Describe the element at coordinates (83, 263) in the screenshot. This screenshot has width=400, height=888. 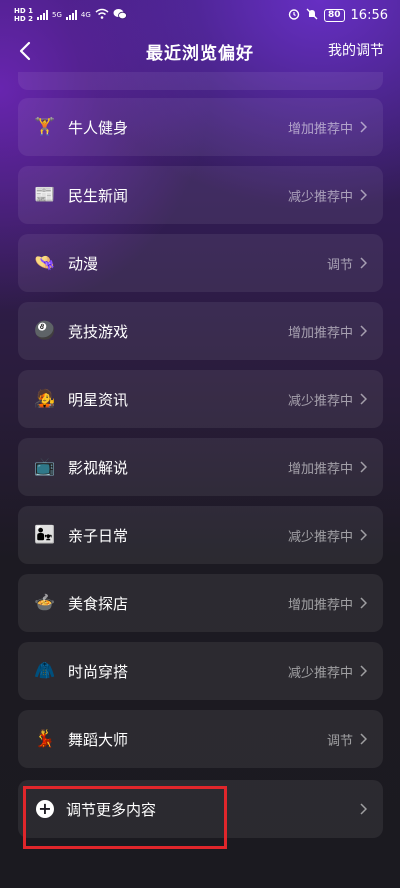
I see `list-item-label: 动漫` at that location.